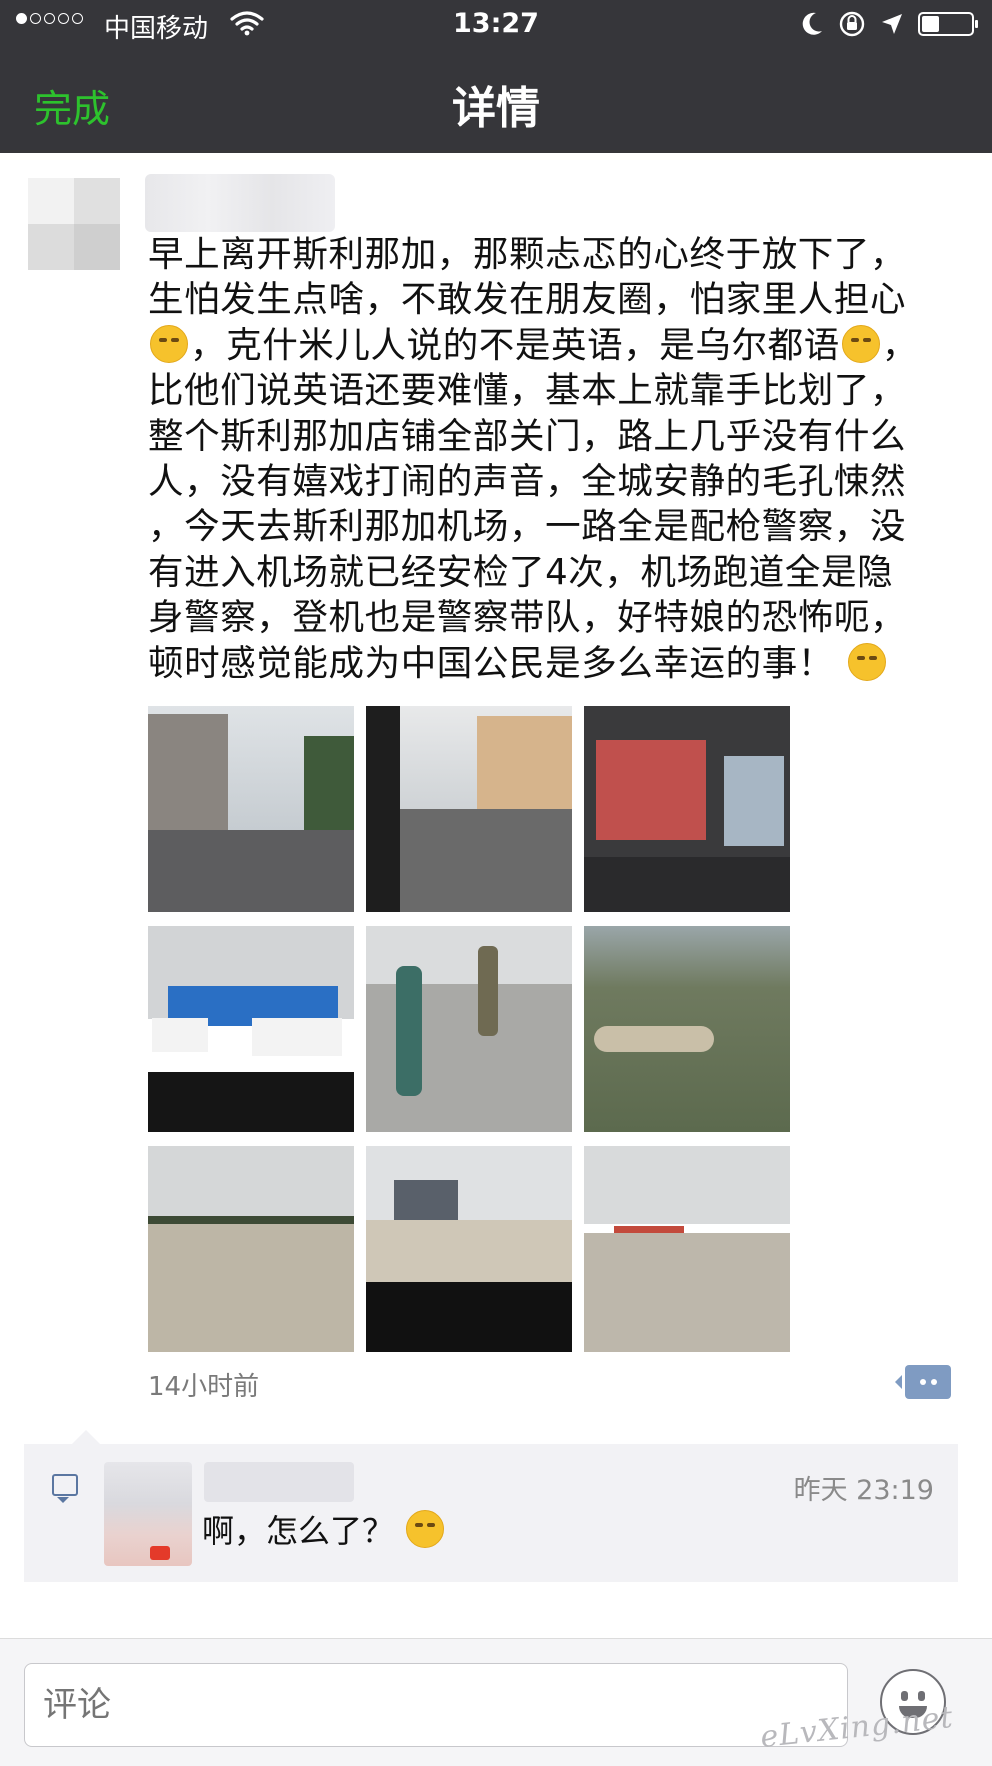 The image size is (992, 1766). What do you see at coordinates (425, 1529) in the screenshot?
I see `shocked-emoji` at bounding box center [425, 1529].